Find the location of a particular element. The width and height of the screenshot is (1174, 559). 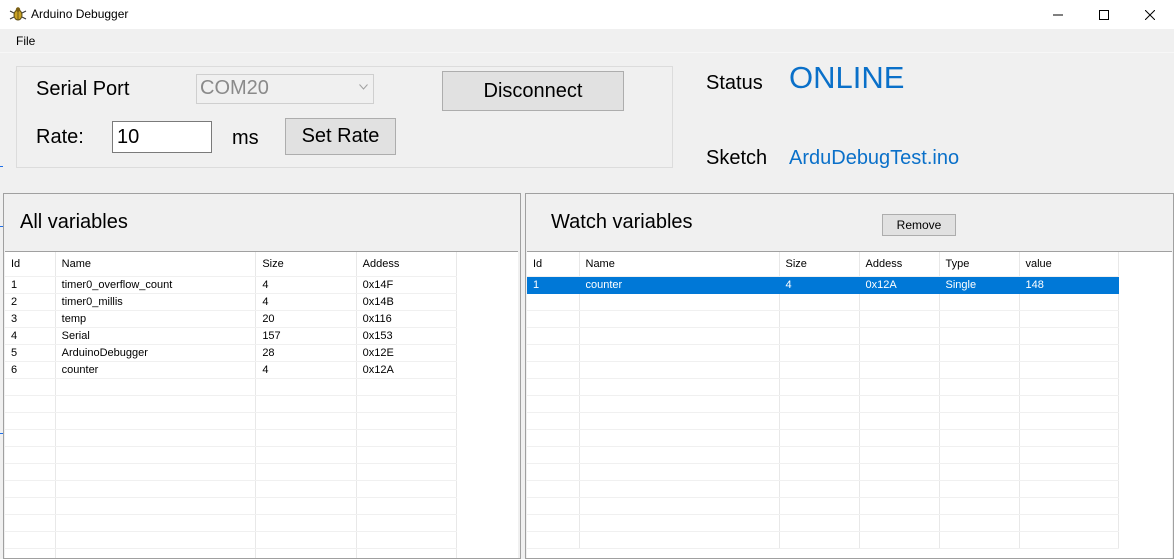

column-header: value is located at coordinates (1069, 264).